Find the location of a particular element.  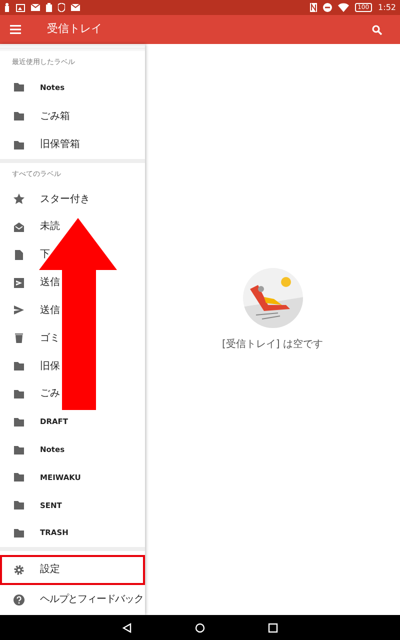

drawer-item: ヘルプとフィードバック is located at coordinates (72, 599).